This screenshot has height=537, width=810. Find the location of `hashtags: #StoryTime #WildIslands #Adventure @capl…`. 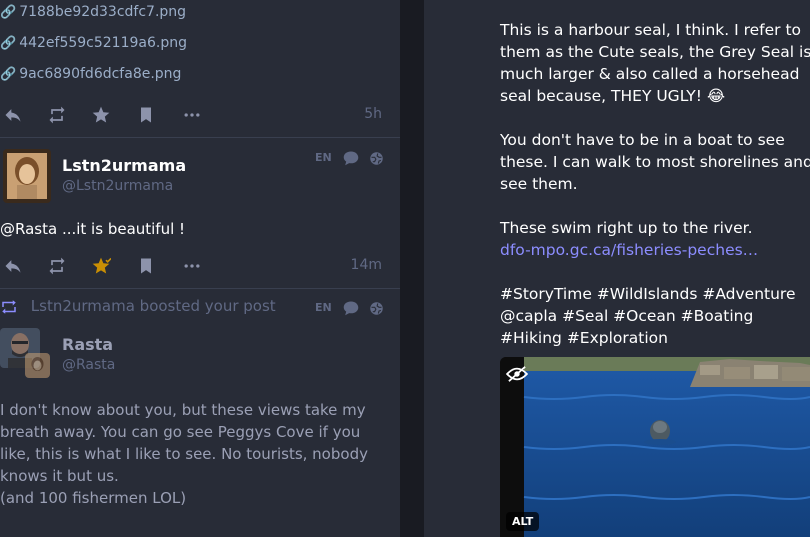

hashtags: #StoryTime #WildIslands #Adventure @capl… is located at coordinates (655, 316).